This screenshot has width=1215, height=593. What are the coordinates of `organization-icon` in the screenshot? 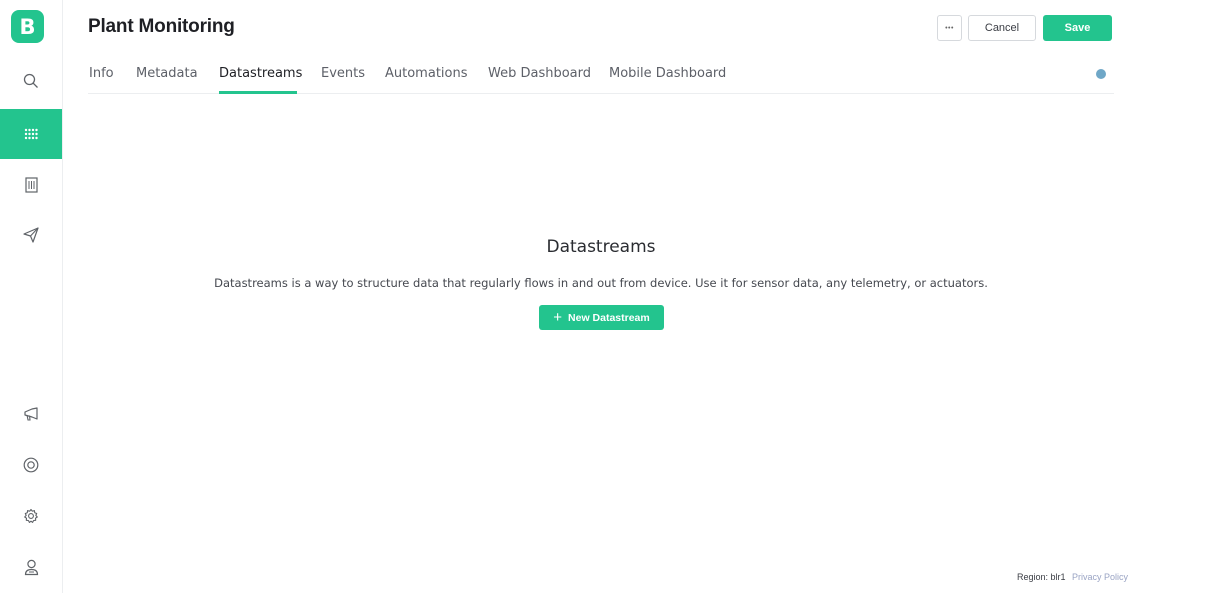 It's located at (31, 185).